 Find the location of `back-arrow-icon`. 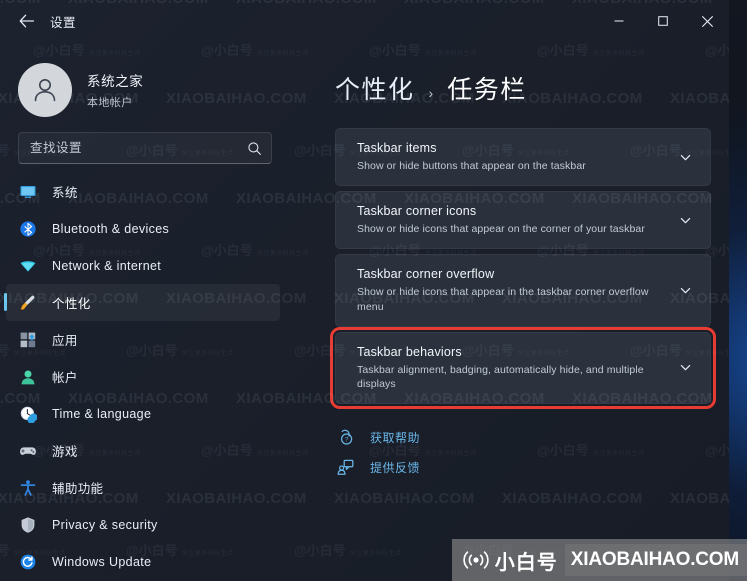

back-arrow-icon is located at coordinates (27, 21).